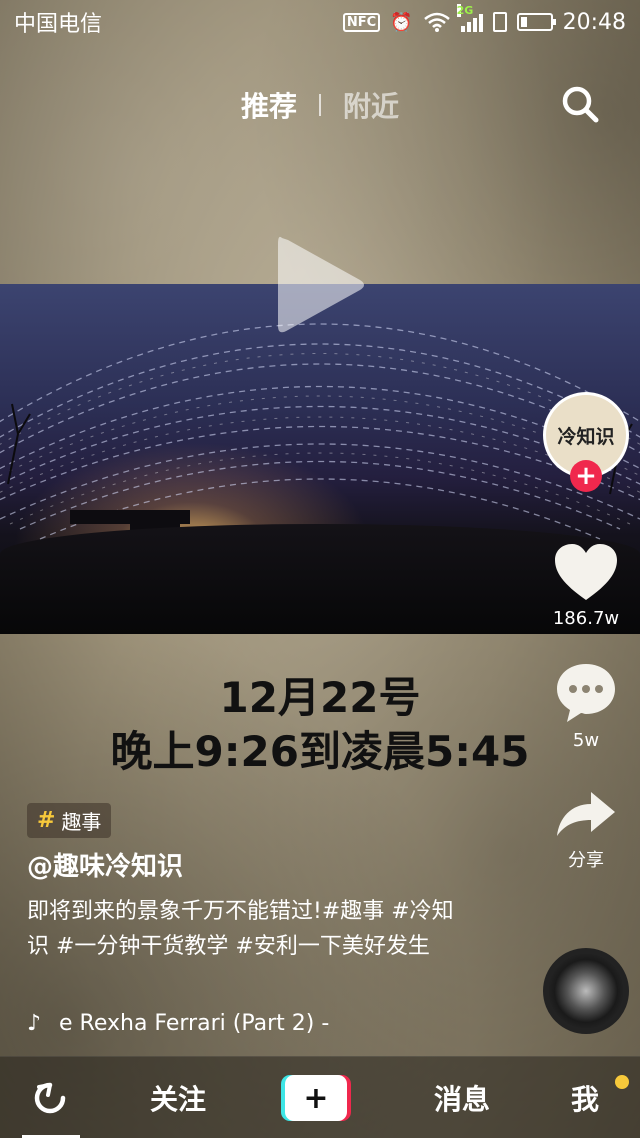 The width and height of the screenshot is (640, 1138). Describe the element at coordinates (622, 1082) in the screenshot. I see `notification-dot` at that location.